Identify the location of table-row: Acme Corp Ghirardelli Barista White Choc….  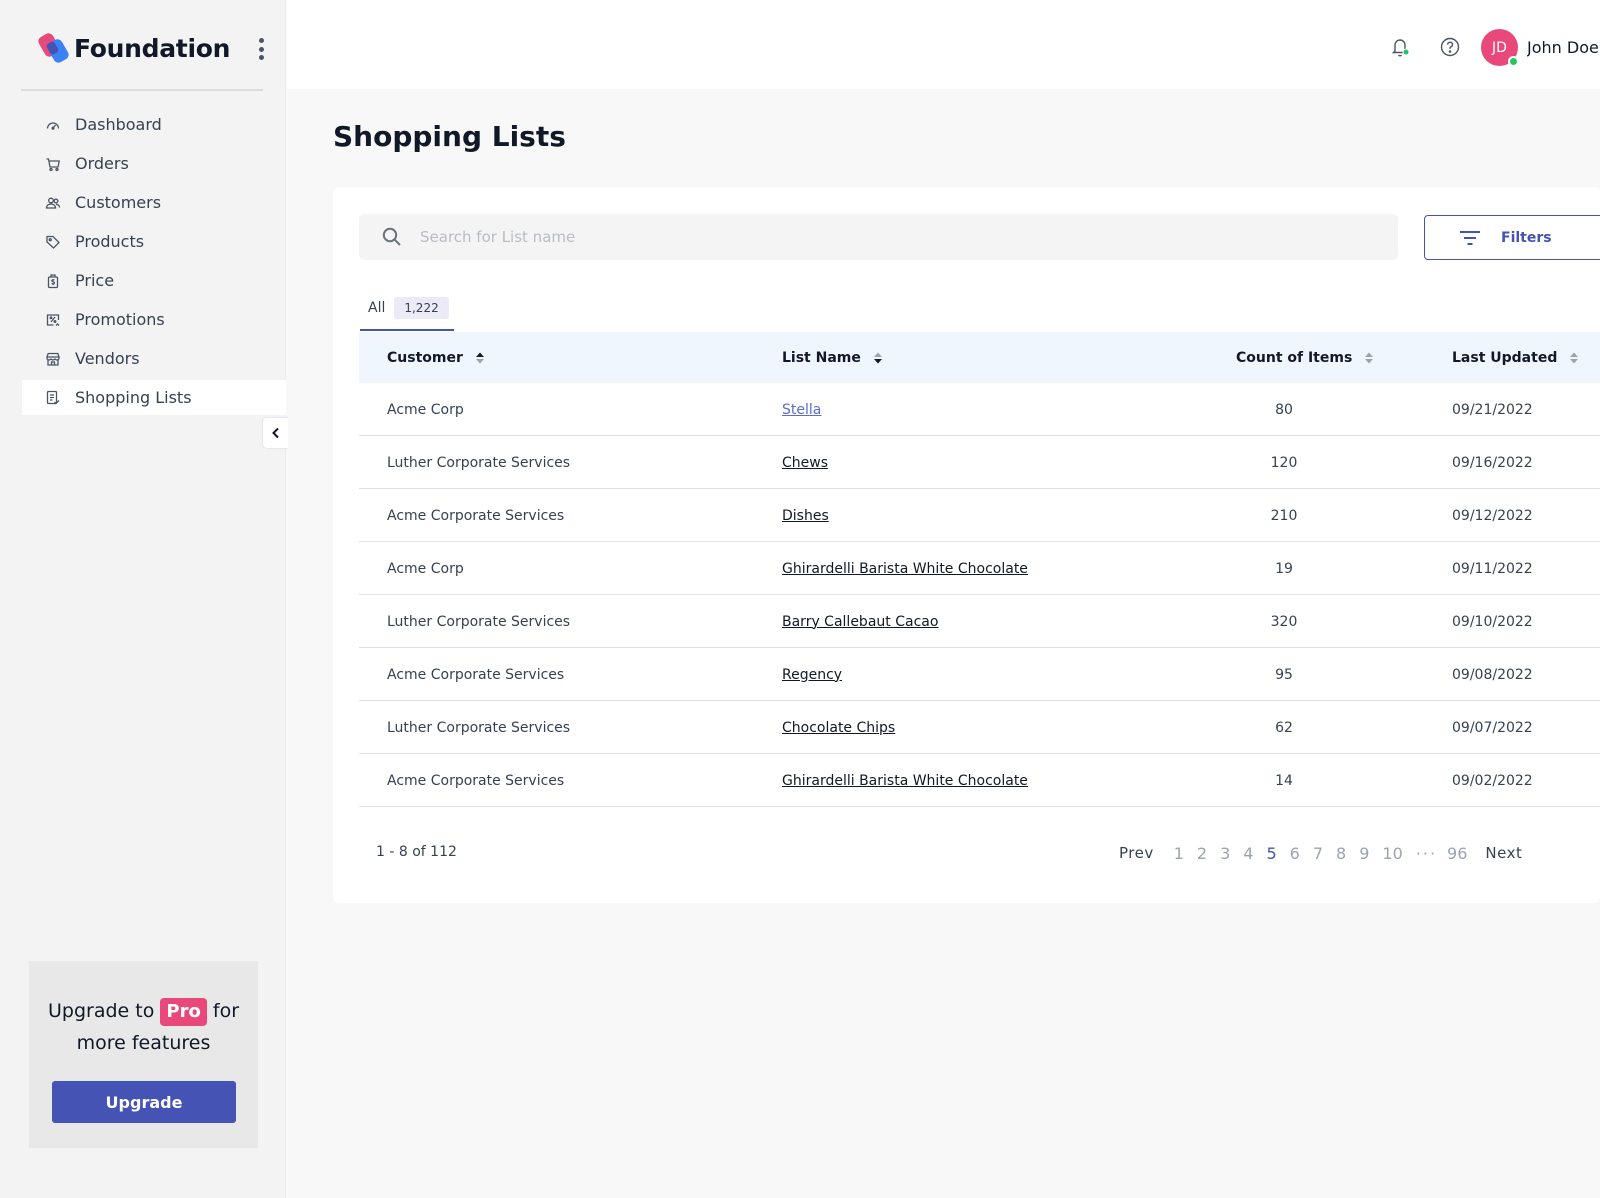
(979, 568).